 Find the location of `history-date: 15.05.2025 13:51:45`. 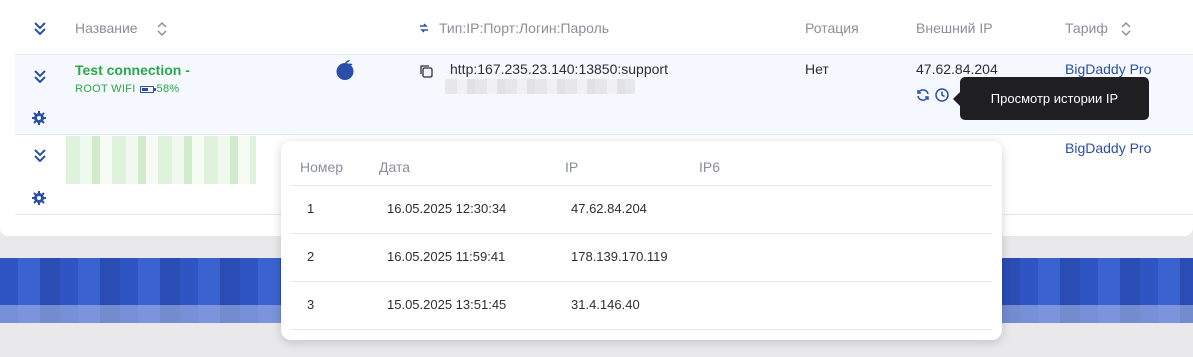

history-date: 15.05.2025 13:51:45 is located at coordinates (447, 304).